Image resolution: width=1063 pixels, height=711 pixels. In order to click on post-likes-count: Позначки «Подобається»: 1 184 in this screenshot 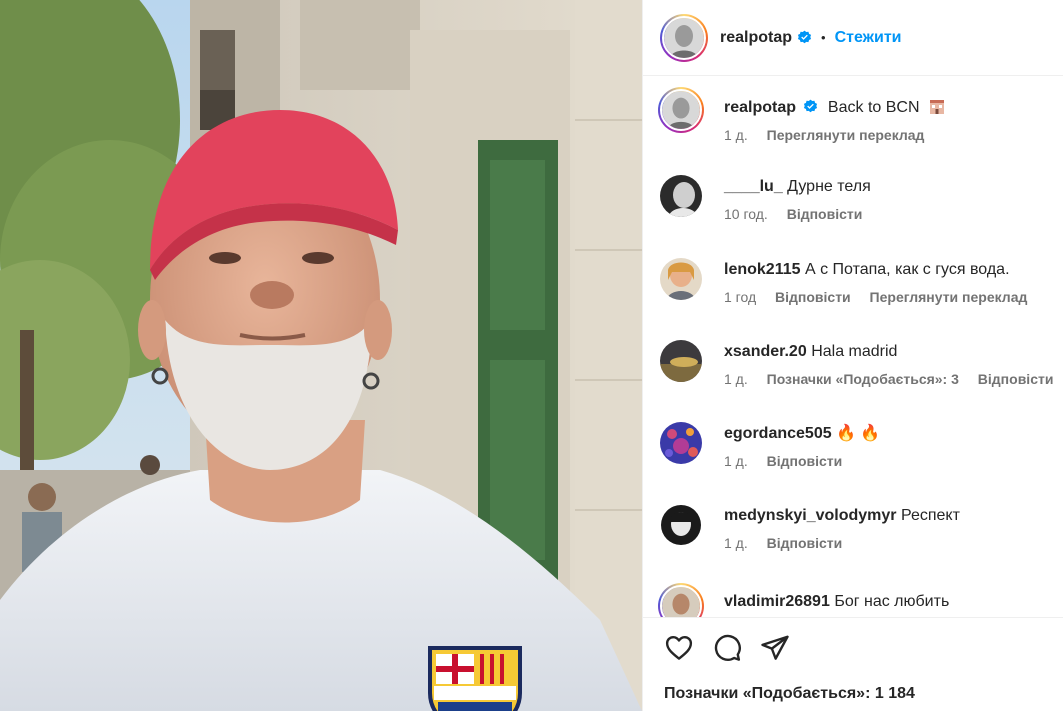, I will do `click(789, 694)`.